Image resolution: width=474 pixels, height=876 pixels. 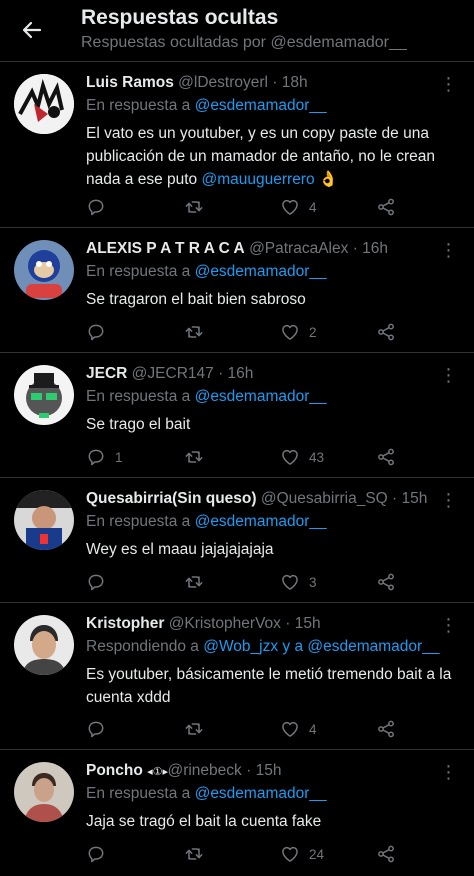 I want to click on display-name: Poncho, so click(x=114, y=770).